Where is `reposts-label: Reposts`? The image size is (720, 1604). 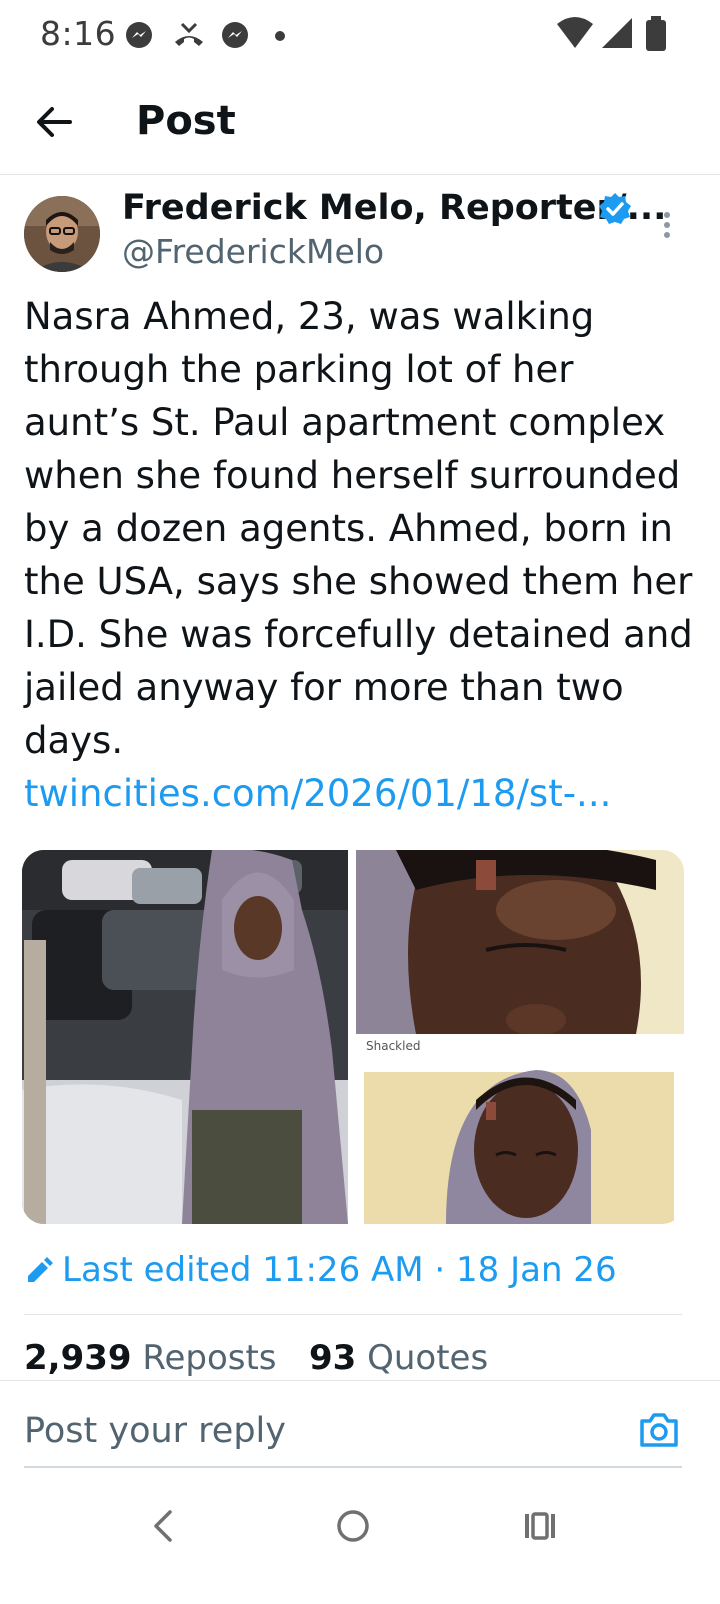
reposts-label: Reposts is located at coordinates (209, 1358).